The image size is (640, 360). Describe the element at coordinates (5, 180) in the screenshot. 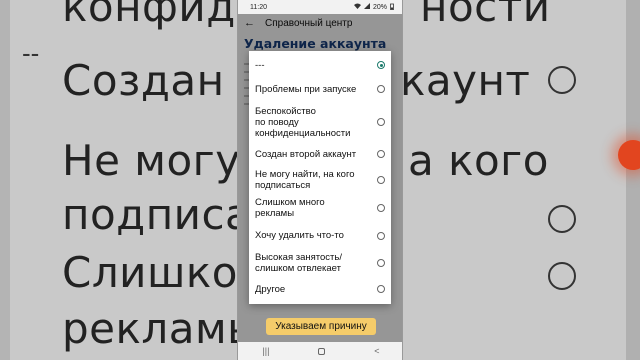

I see `background-left-bar` at that location.